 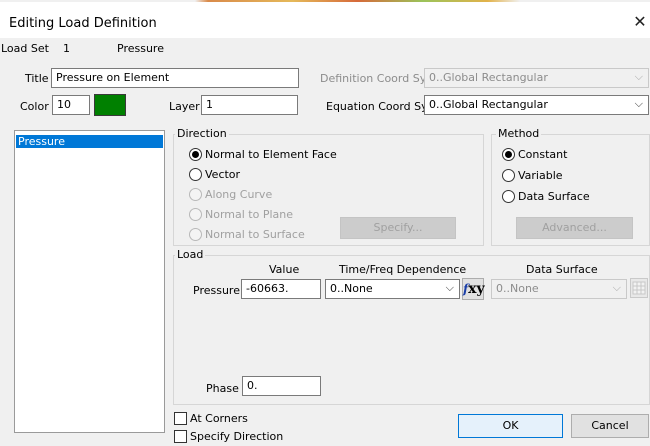 What do you see at coordinates (37, 78) in the screenshot?
I see `title-label: Title` at bounding box center [37, 78].